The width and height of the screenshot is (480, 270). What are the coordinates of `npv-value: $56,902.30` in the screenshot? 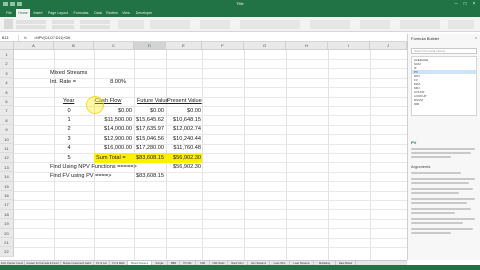 It's located at (183, 167).